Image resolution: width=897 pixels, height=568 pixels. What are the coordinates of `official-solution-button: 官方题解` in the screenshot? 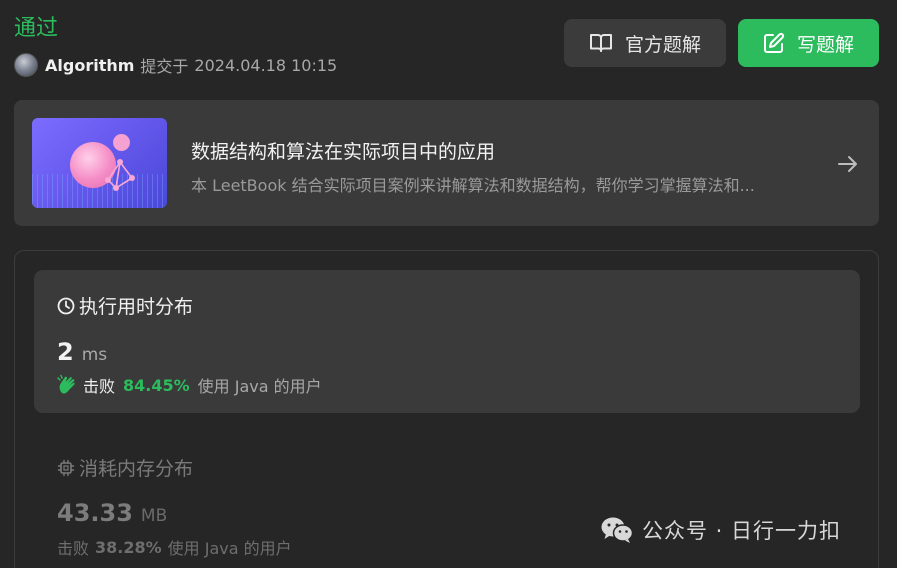 It's located at (645, 43).